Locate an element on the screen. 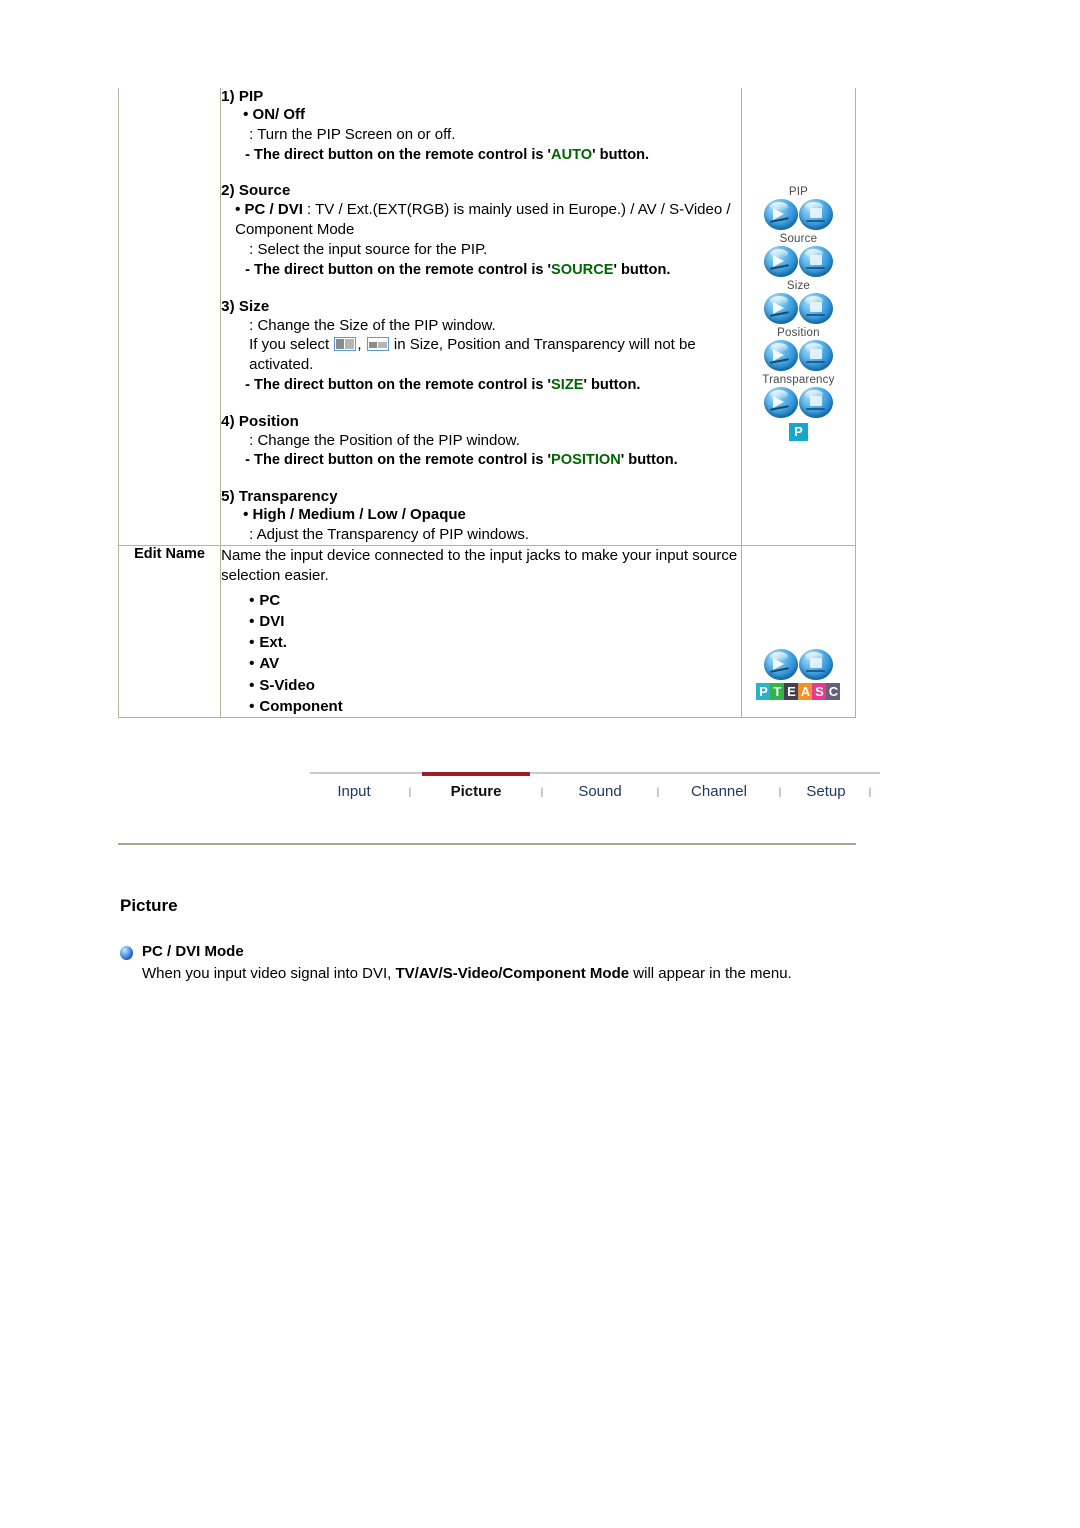 This screenshot has width=1080, height=1528. bullet-desc-pre: When you input video signal into DVI, is located at coordinates (269, 973).